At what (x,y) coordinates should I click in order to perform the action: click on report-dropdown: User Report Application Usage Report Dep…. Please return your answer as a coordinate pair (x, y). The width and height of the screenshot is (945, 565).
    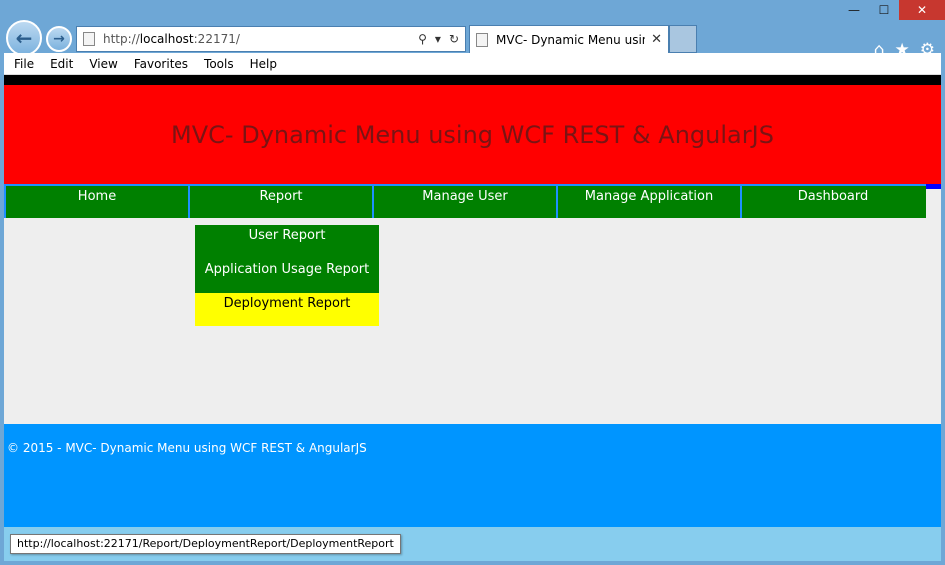
    Looking at the image, I should click on (287, 275).